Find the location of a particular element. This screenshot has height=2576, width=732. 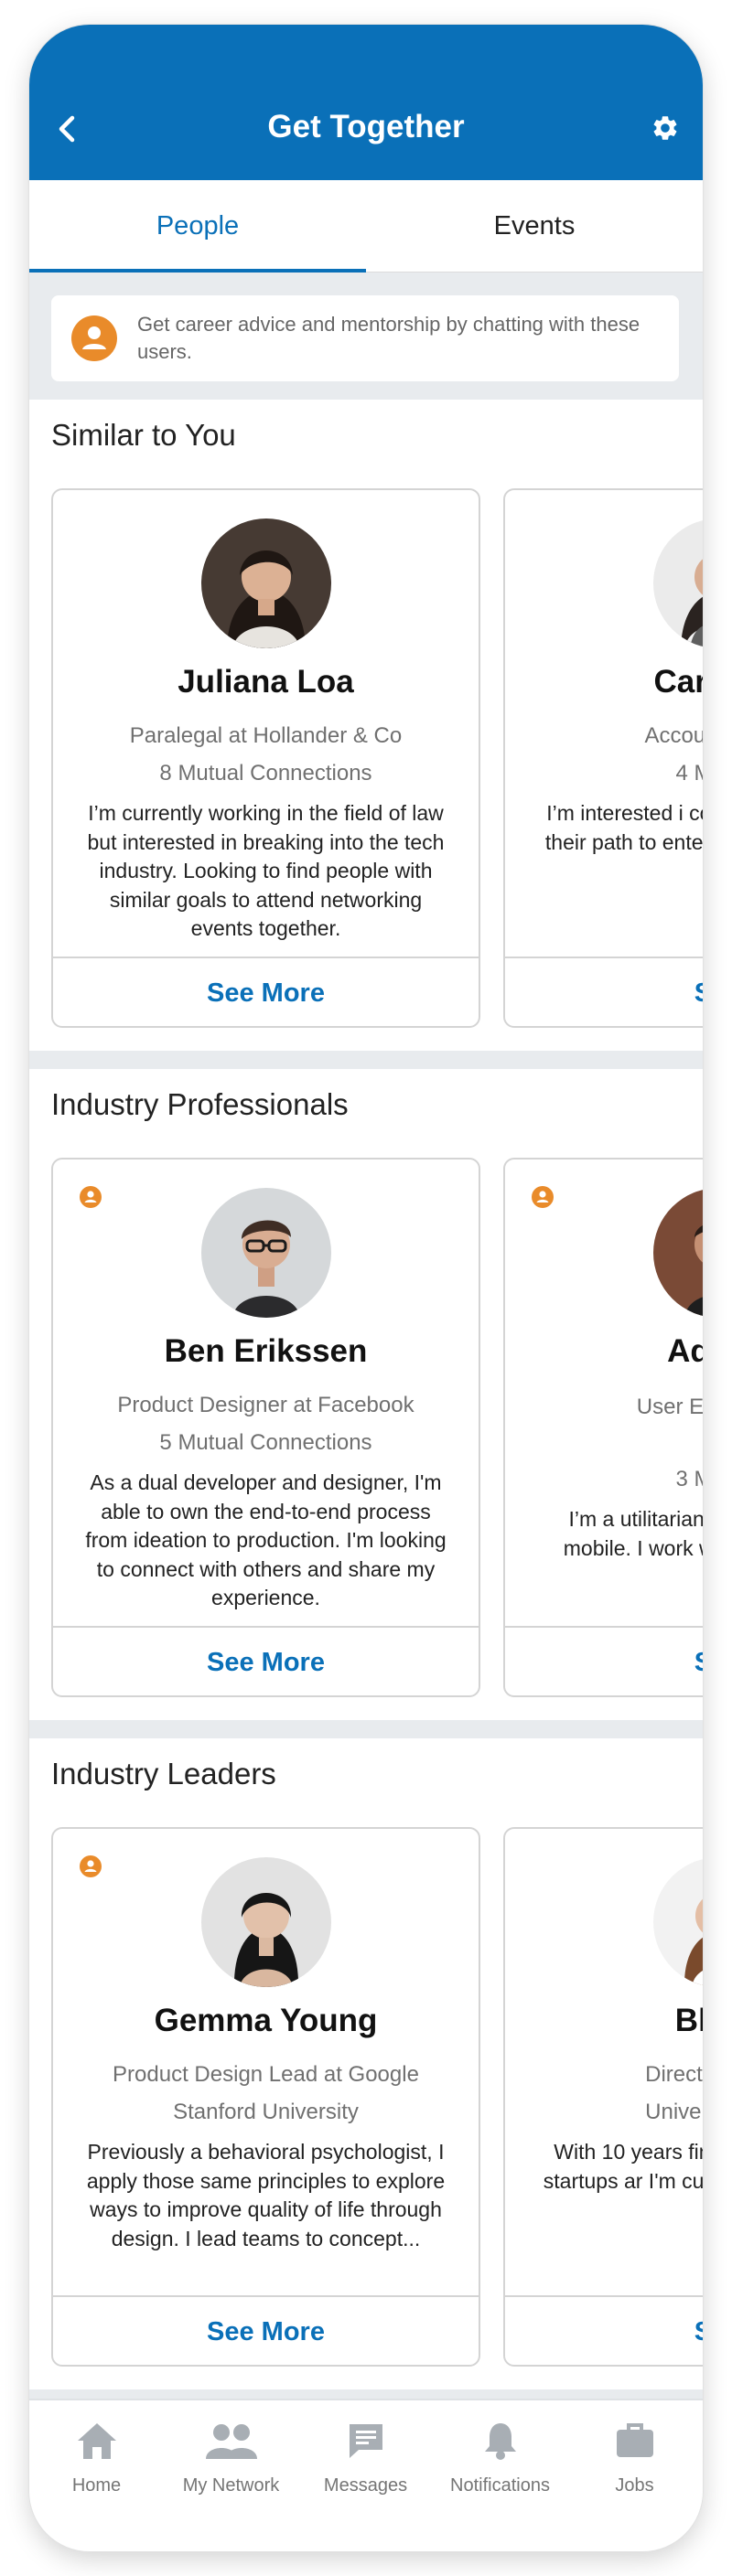

nav-home: Home is located at coordinates (97, 2454).